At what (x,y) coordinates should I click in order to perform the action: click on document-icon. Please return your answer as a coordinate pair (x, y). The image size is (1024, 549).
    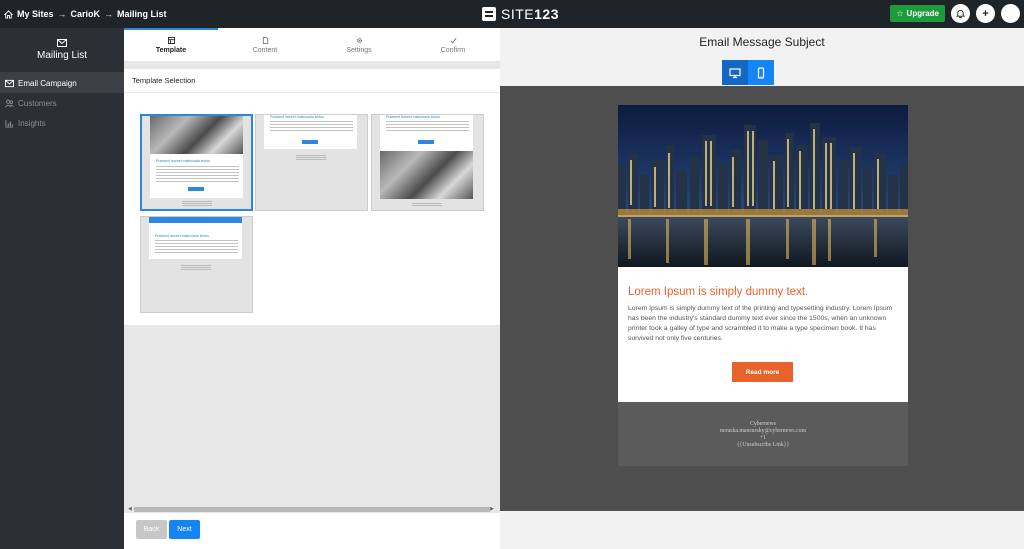
    Looking at the image, I should click on (265, 40).